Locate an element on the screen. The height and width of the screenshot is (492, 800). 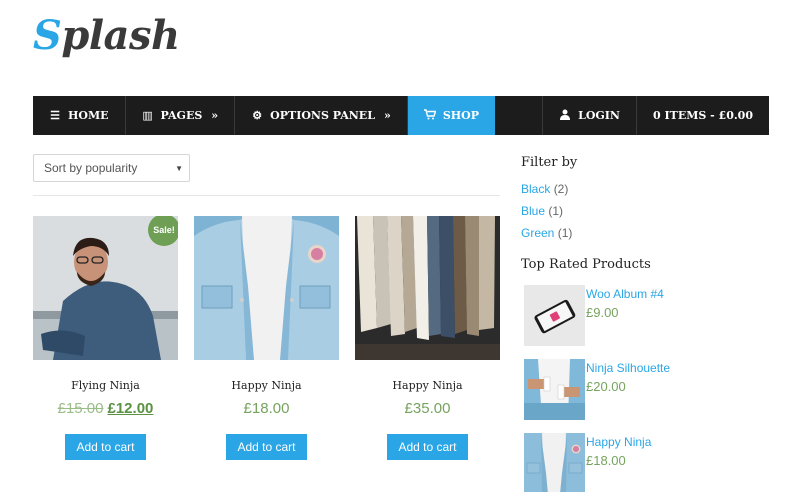
nav-shop-label: SHOP is located at coordinates (461, 115).